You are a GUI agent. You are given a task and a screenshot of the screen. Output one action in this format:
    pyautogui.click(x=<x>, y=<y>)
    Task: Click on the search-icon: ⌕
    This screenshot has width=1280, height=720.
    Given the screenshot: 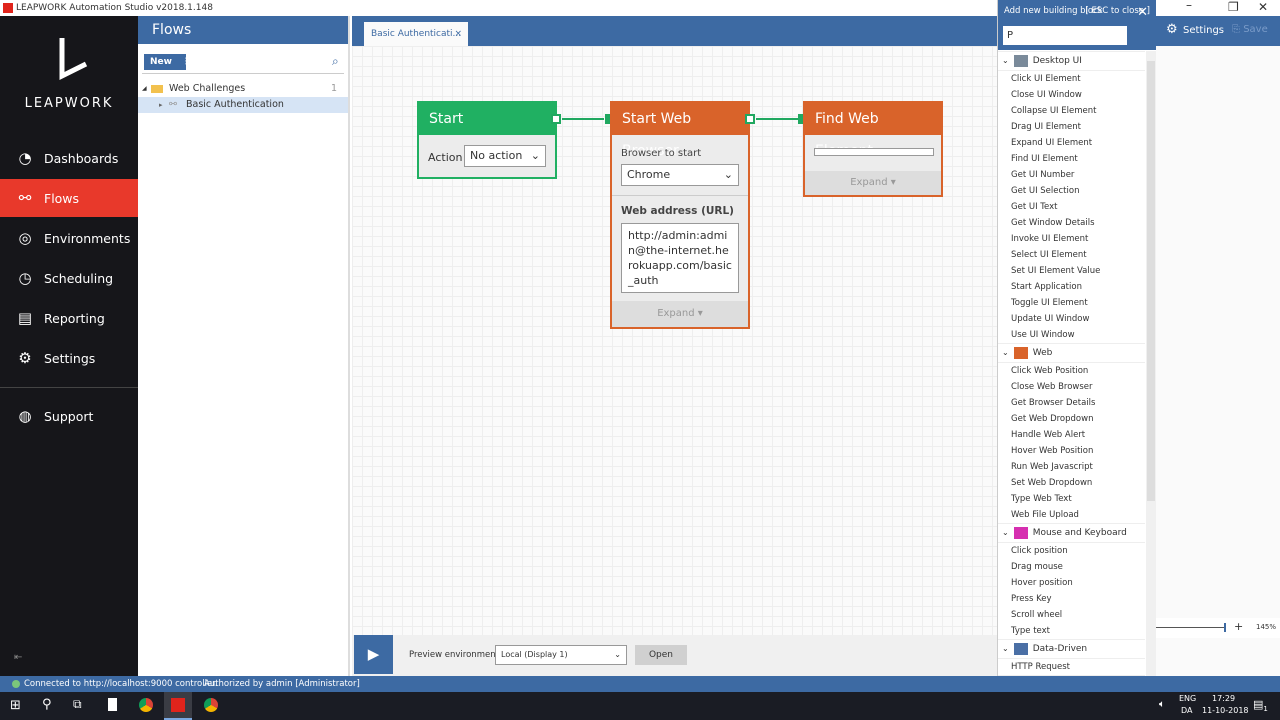 What is the action you would take?
    pyautogui.click(x=335, y=61)
    